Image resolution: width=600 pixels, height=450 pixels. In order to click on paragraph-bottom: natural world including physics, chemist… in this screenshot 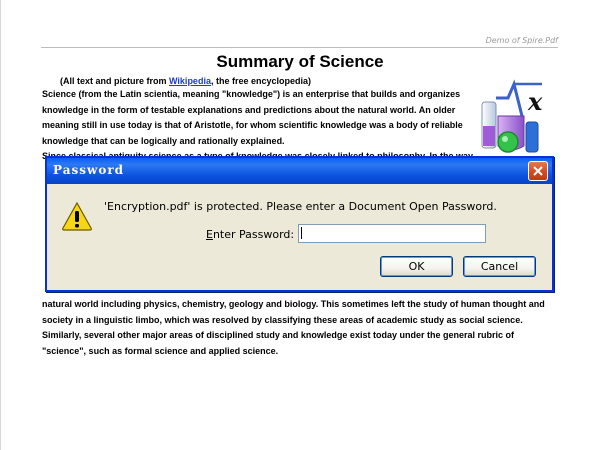, I will do `click(300, 328)`.